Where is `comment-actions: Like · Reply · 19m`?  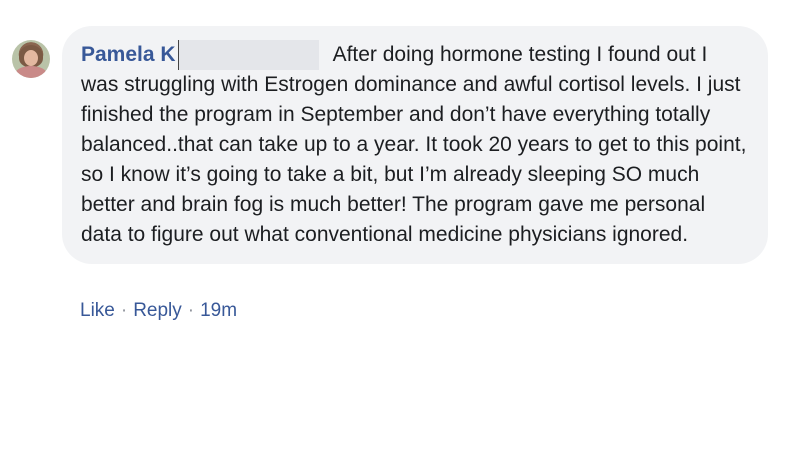
comment-actions: Like · Reply · 19m is located at coordinates (158, 311).